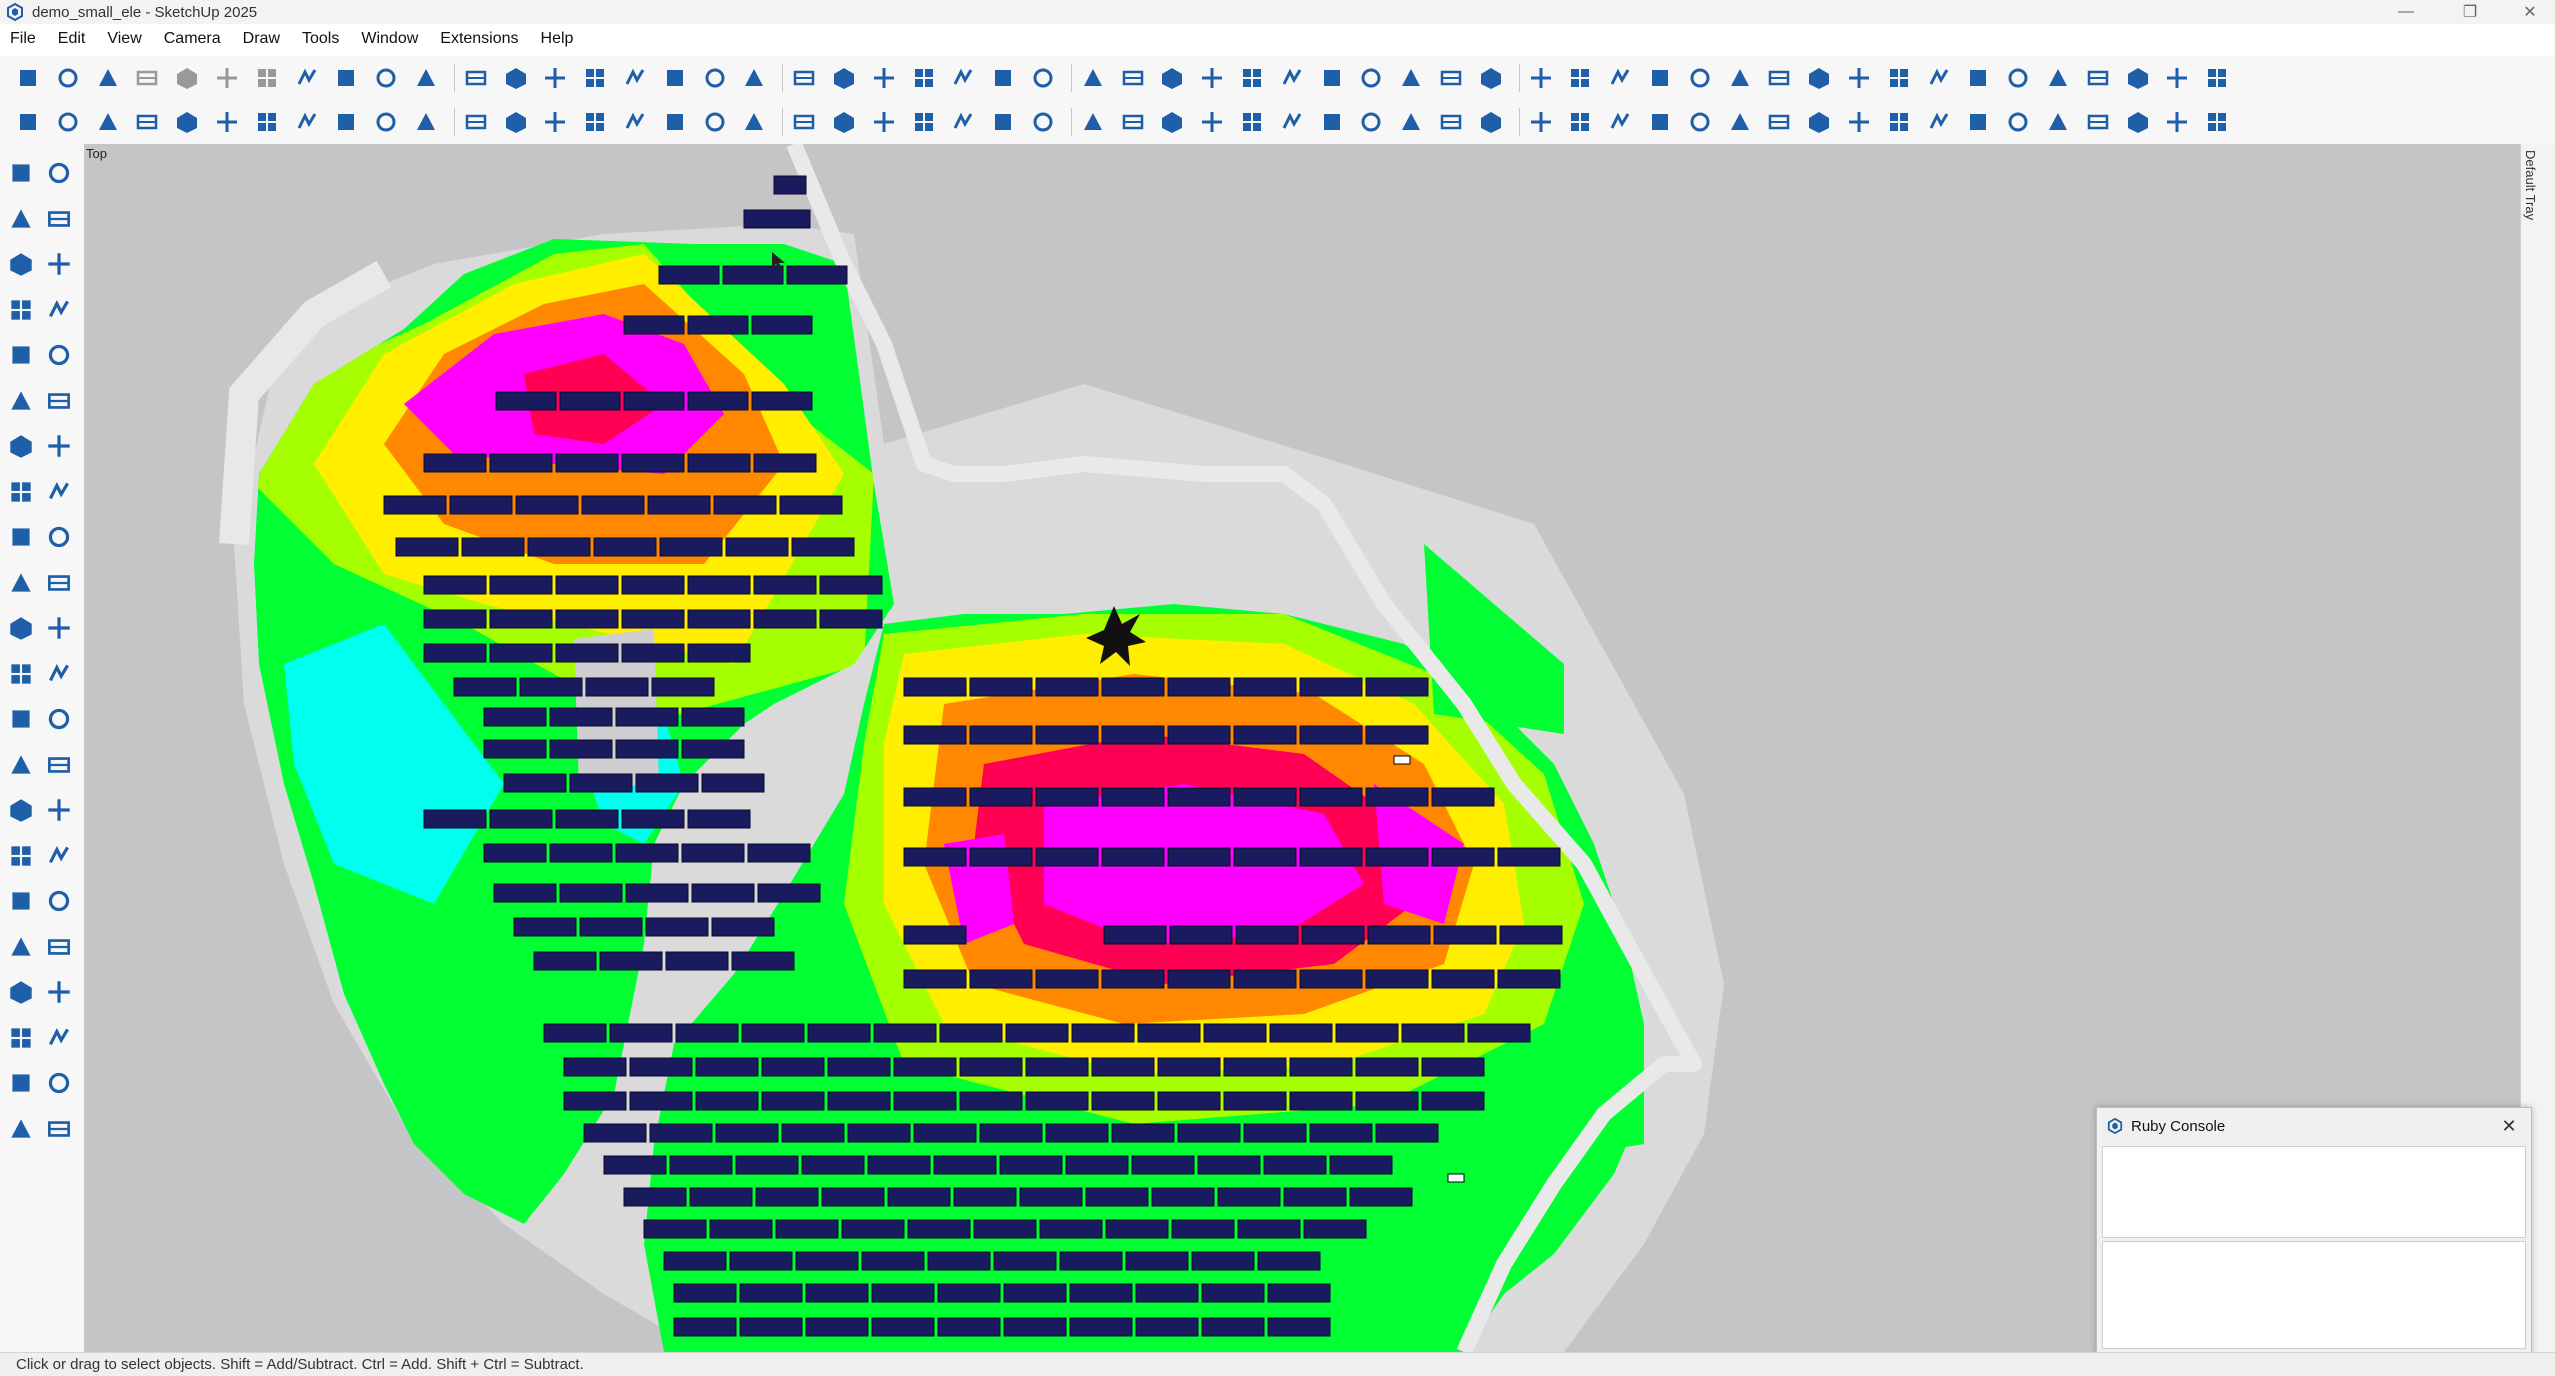 This screenshot has height=1376, width=2555. Describe the element at coordinates (1819, 122) in the screenshot. I see `help-icon` at that location.